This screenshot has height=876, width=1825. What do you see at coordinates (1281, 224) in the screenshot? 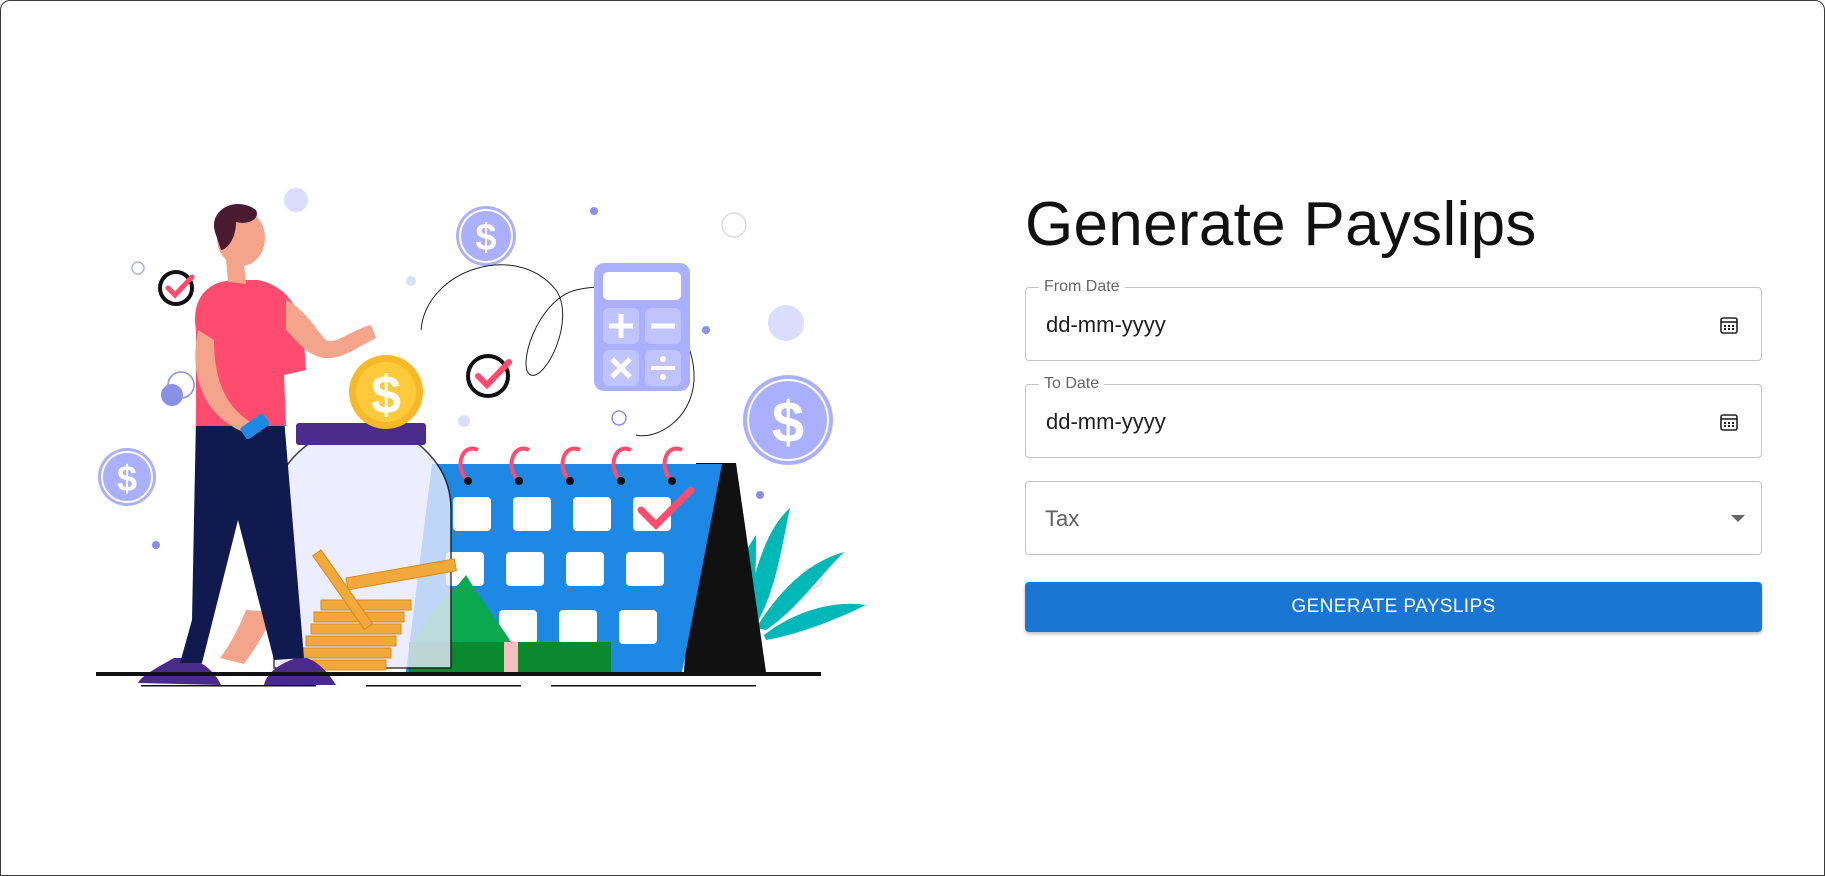
I see `page-title: Generate Payslips` at bounding box center [1281, 224].